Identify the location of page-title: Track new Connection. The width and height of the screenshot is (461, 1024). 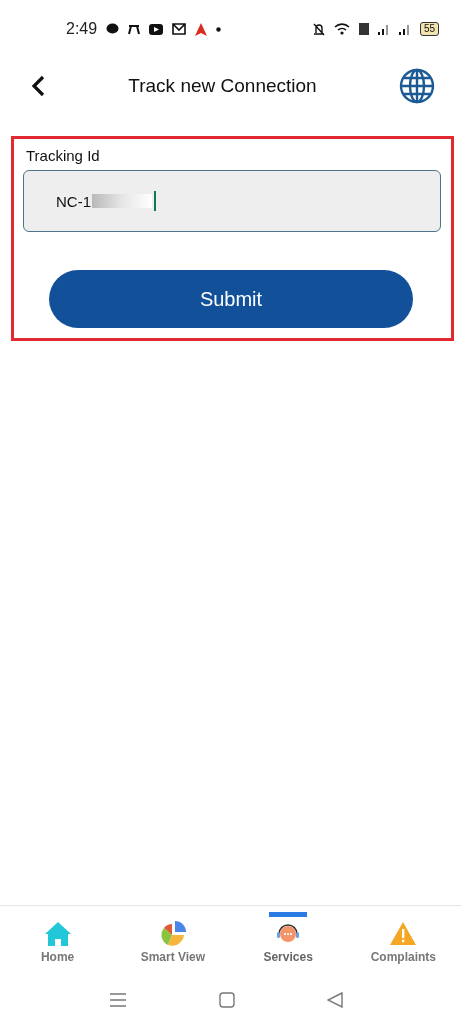
(222, 86).